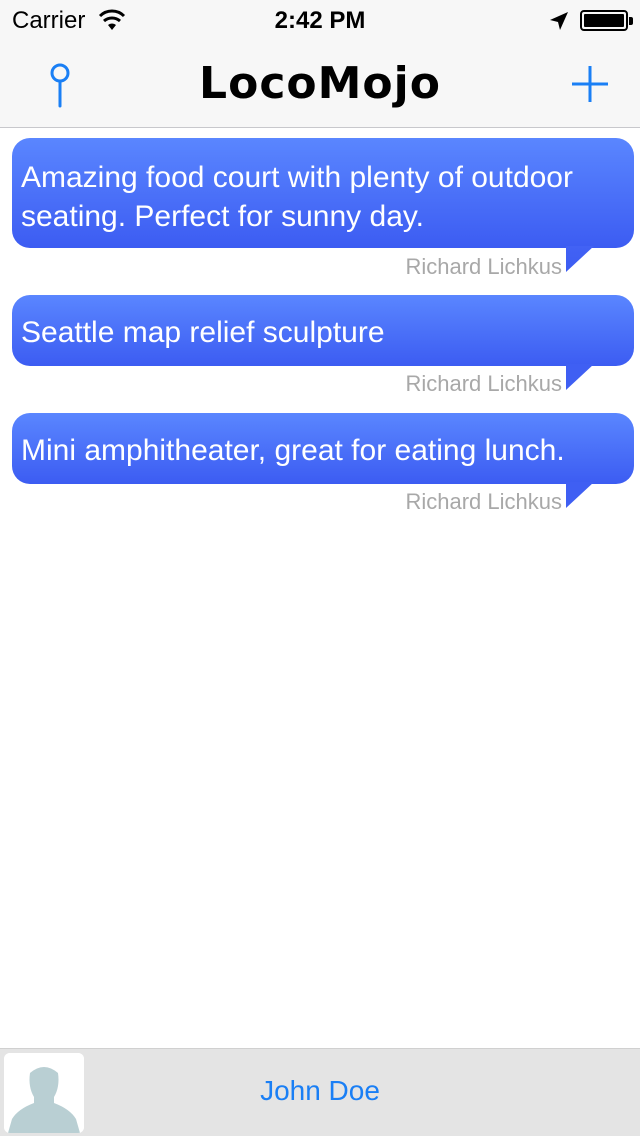 Image resolution: width=640 pixels, height=1136 pixels. What do you see at coordinates (559, 21) in the screenshot?
I see `location-arrow-icon` at bounding box center [559, 21].